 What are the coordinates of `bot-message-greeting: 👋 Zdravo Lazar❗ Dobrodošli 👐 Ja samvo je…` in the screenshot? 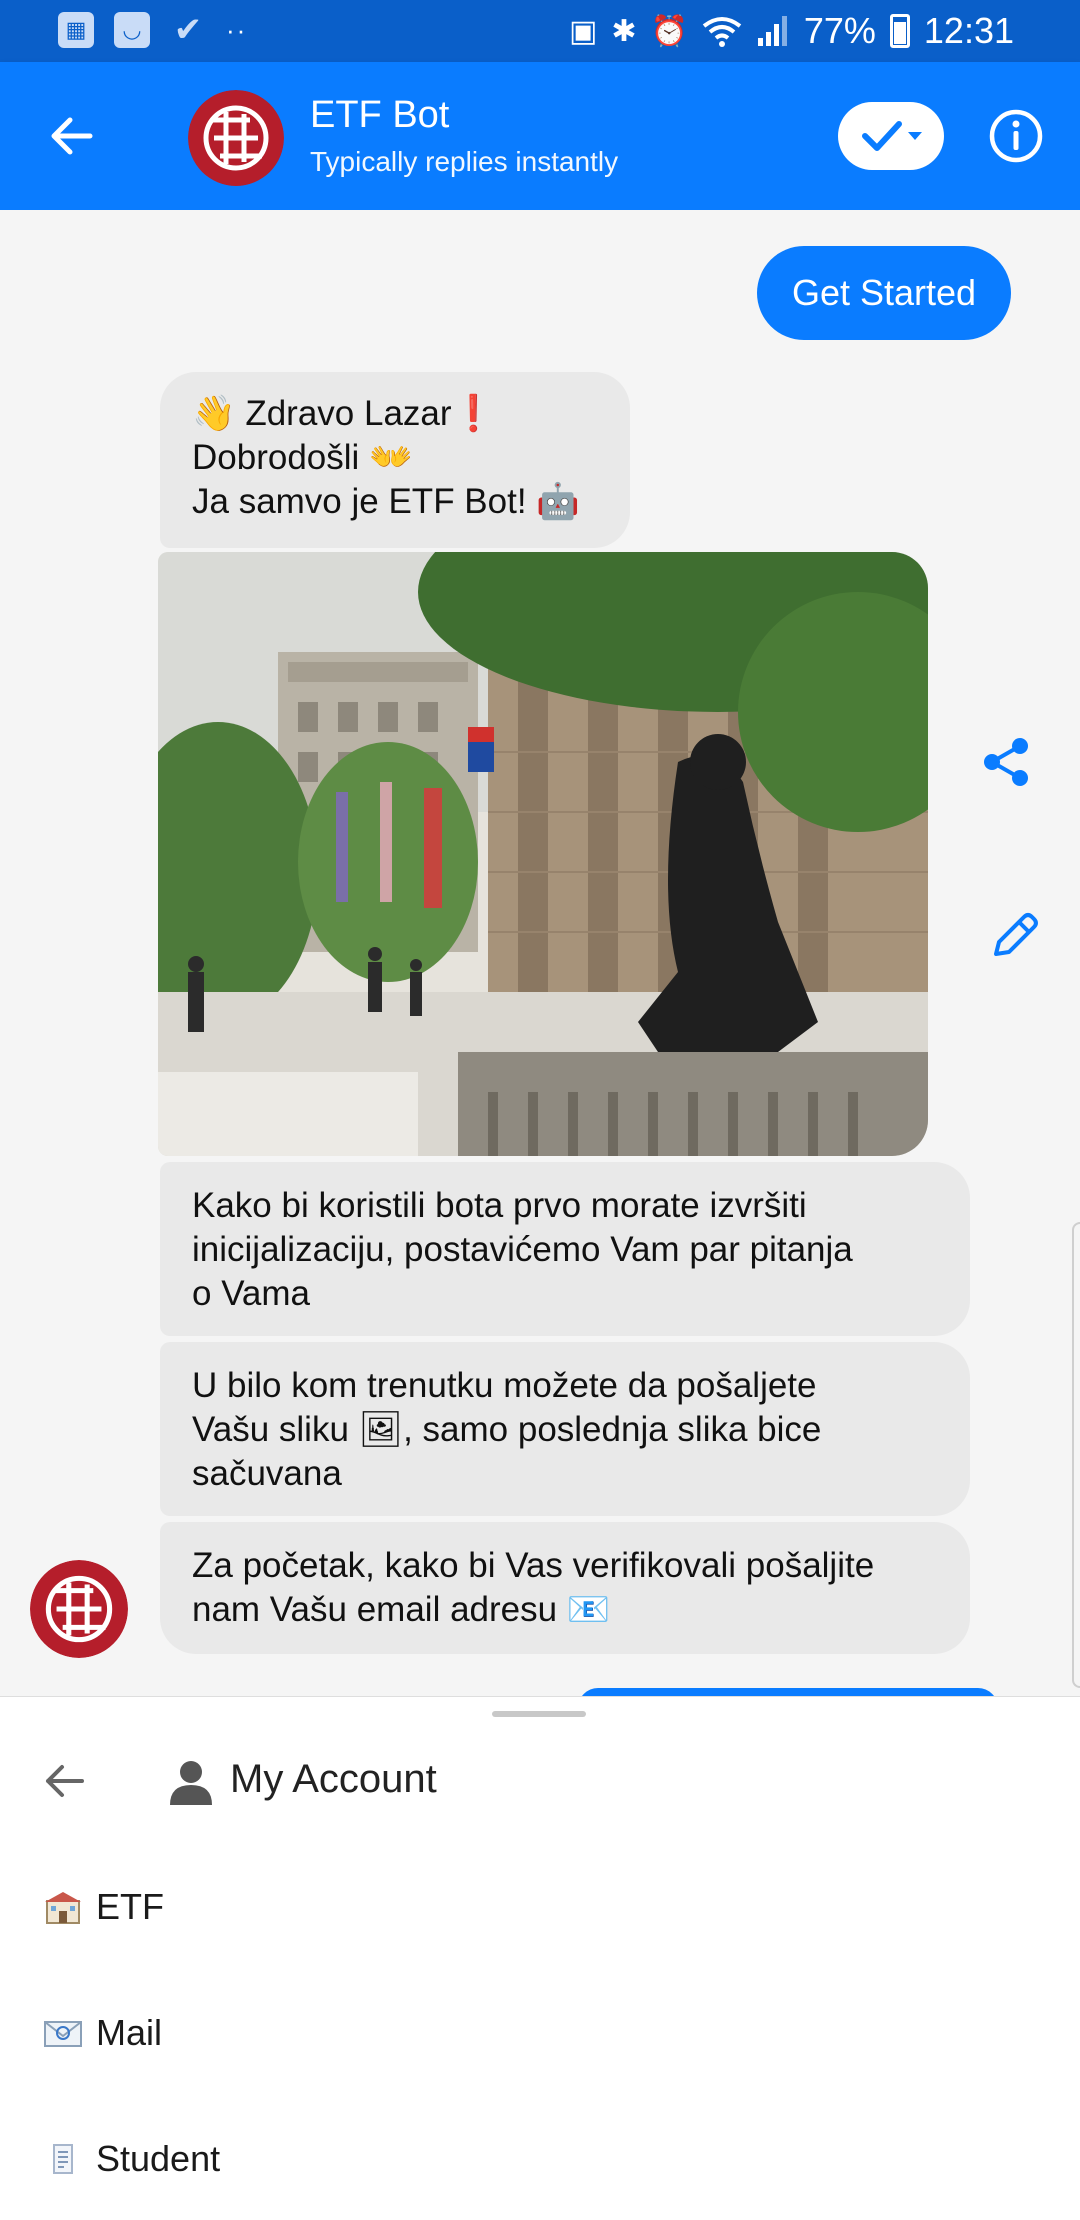 It's located at (395, 460).